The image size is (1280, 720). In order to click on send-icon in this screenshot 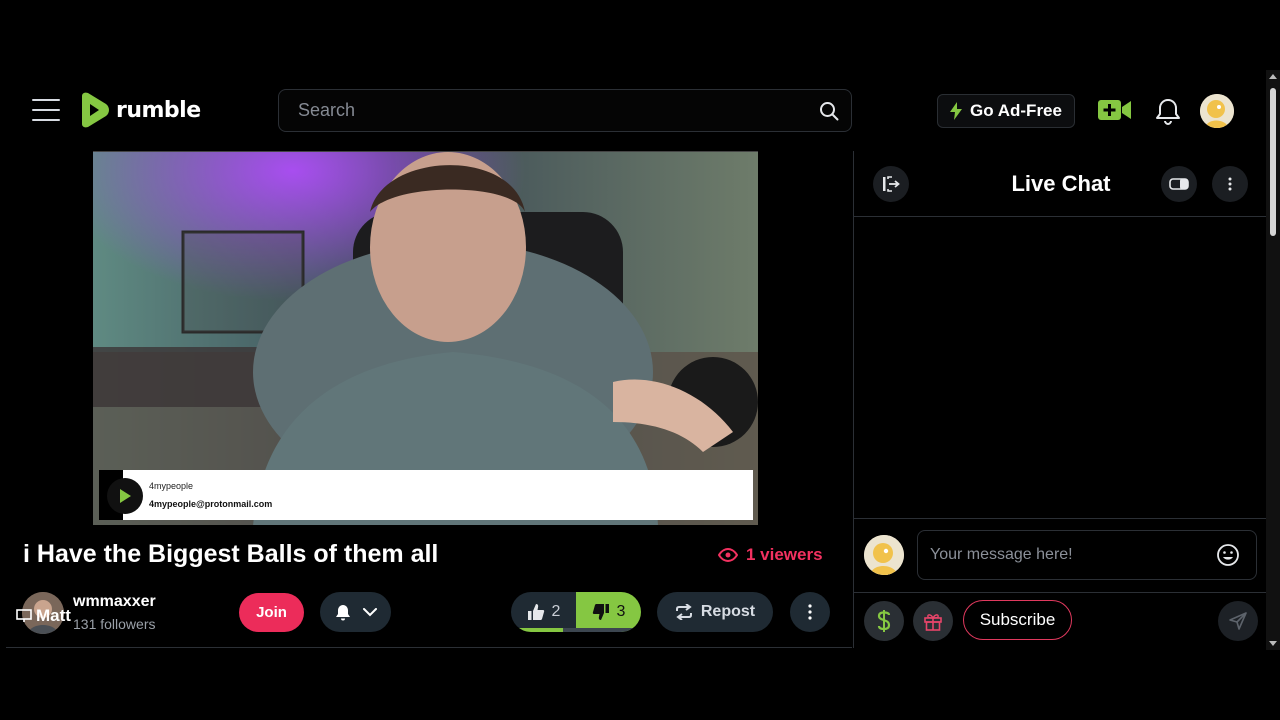, I will do `click(1238, 621)`.